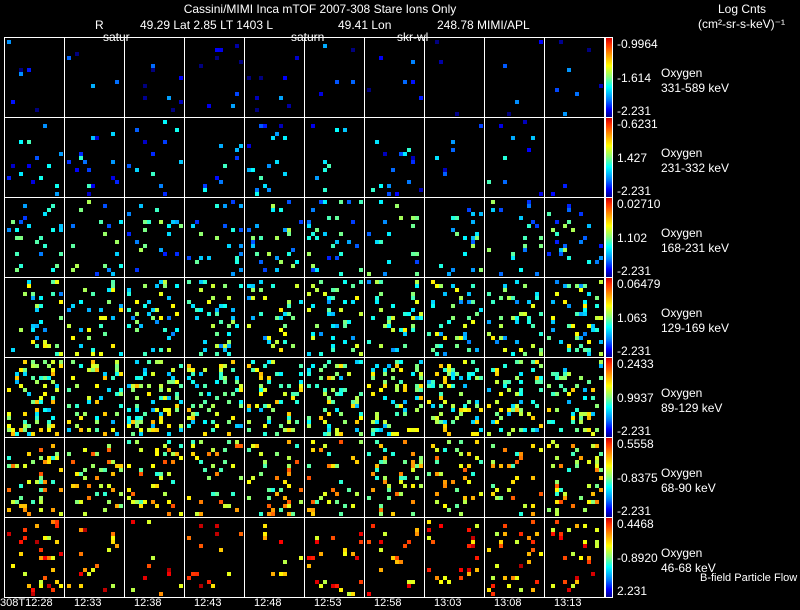  Describe the element at coordinates (448, 603) in the screenshot. I see `x-tick-label: 13:03` at that location.